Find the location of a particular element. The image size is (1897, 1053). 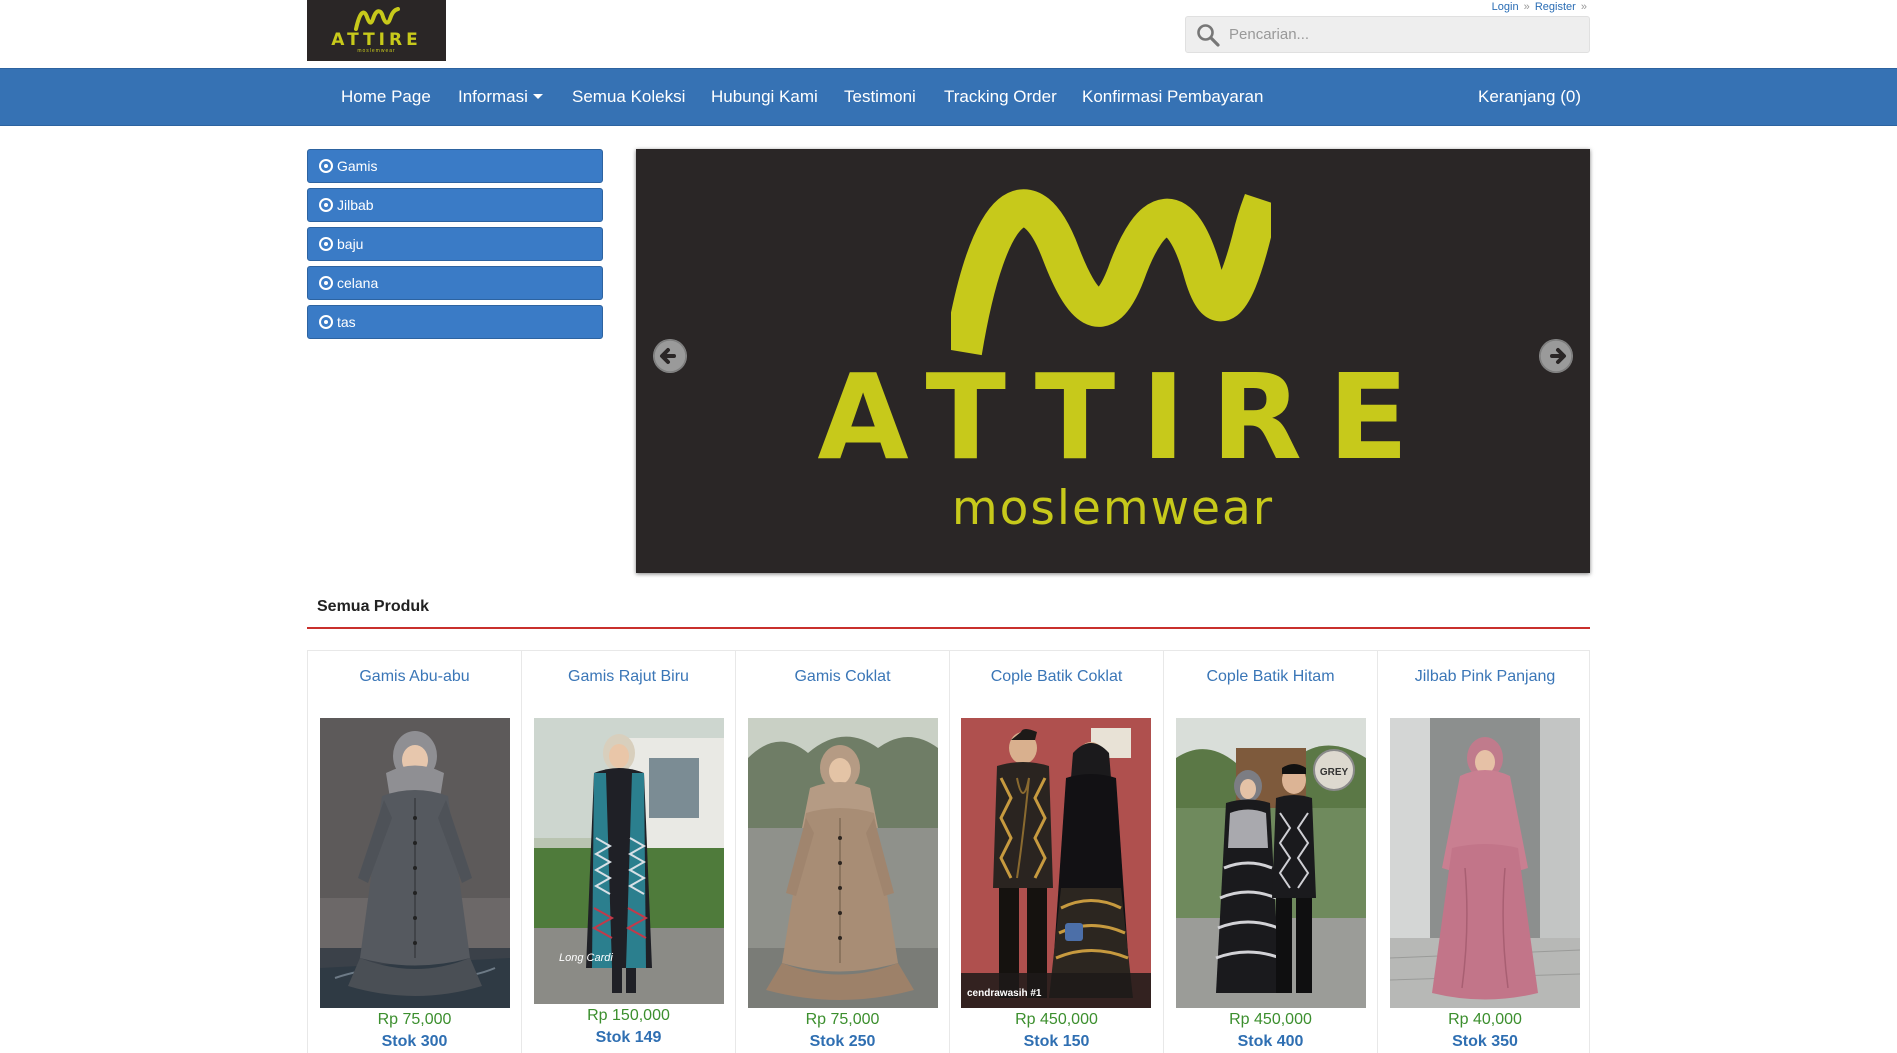

auth-links: Login » Register » is located at coordinates (1540, 7).